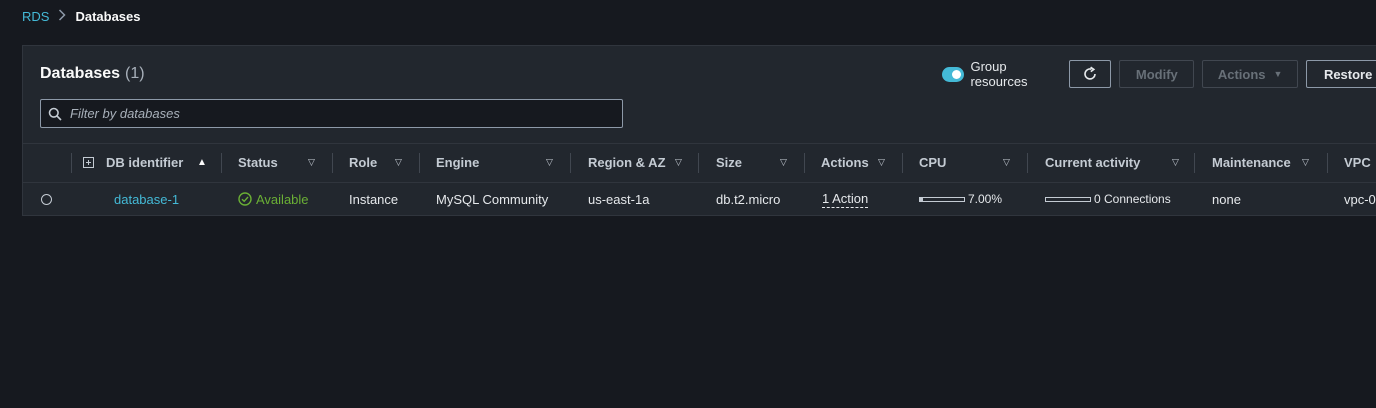 This screenshot has width=1376, height=408. What do you see at coordinates (506, 162) in the screenshot?
I see `column-header-engine: Engine ▽` at bounding box center [506, 162].